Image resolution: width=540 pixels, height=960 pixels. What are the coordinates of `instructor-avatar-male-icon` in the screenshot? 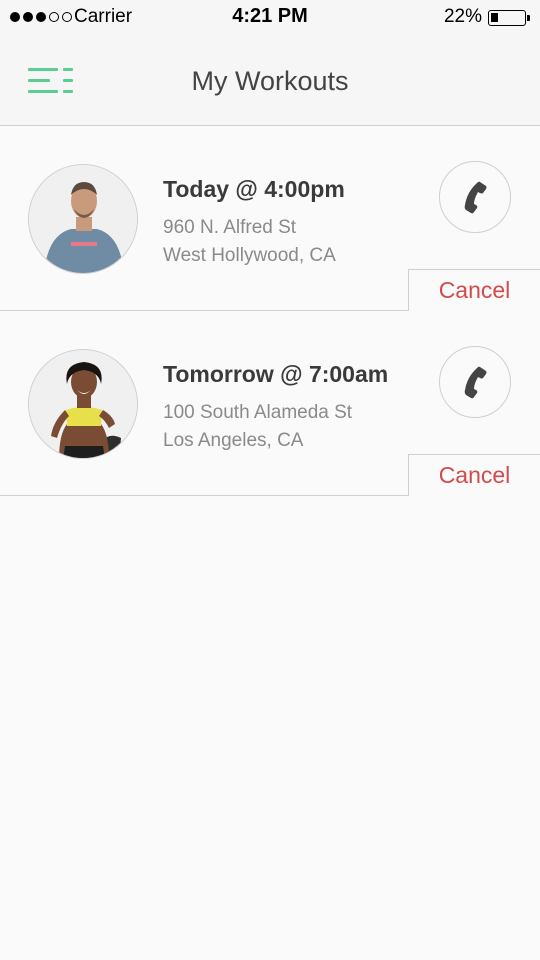 It's located at (83, 219).